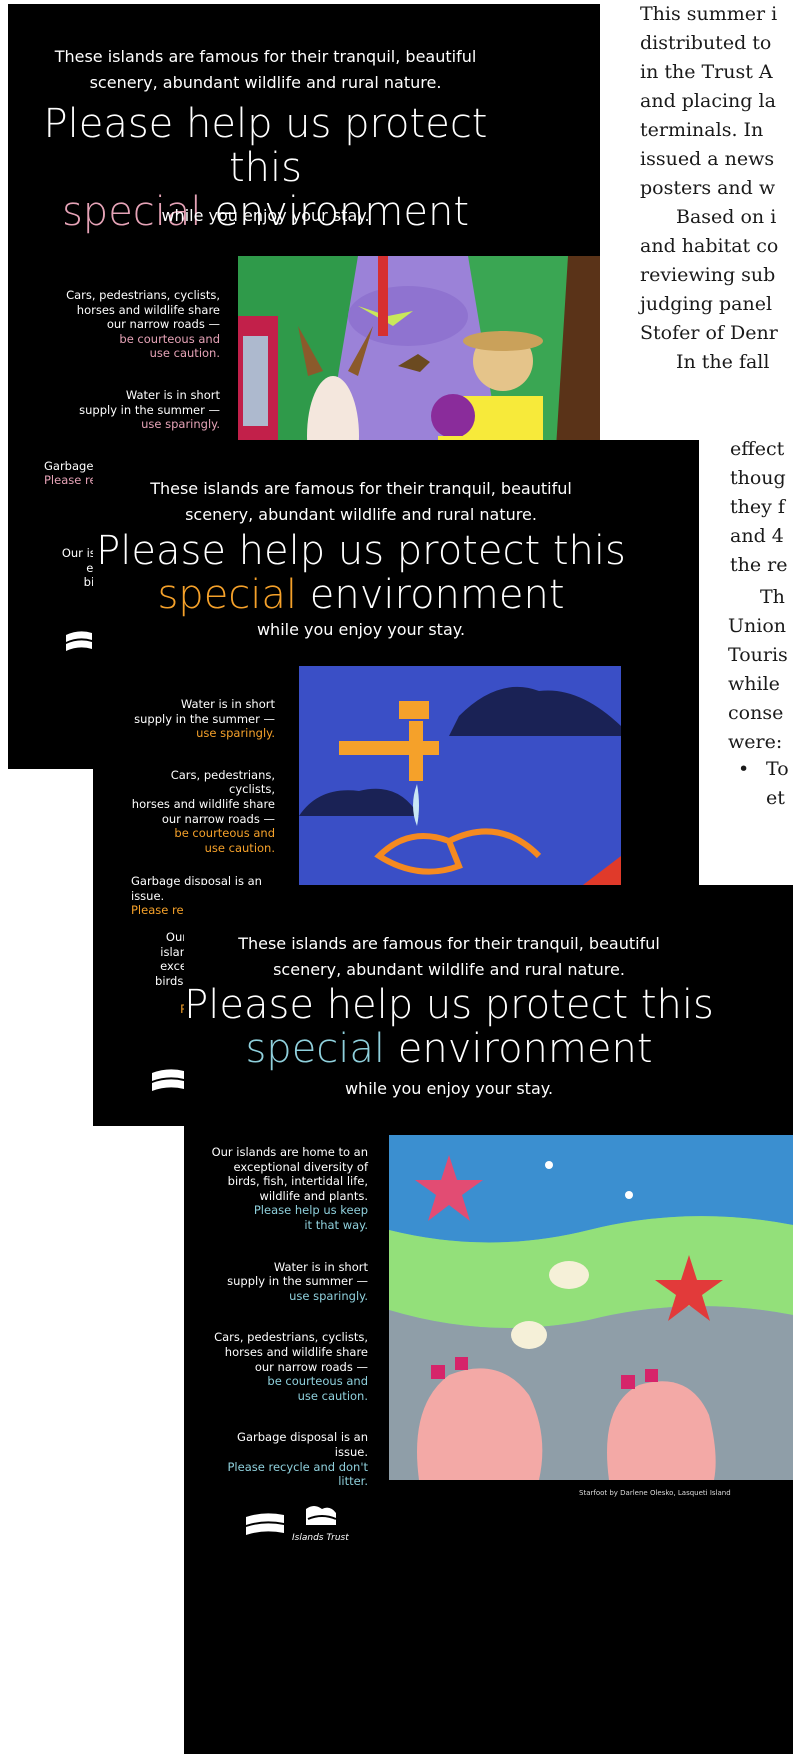 This screenshot has width=793, height=1754. What do you see at coordinates (775, 798) in the screenshot?
I see `bullet-text: et` at bounding box center [775, 798].